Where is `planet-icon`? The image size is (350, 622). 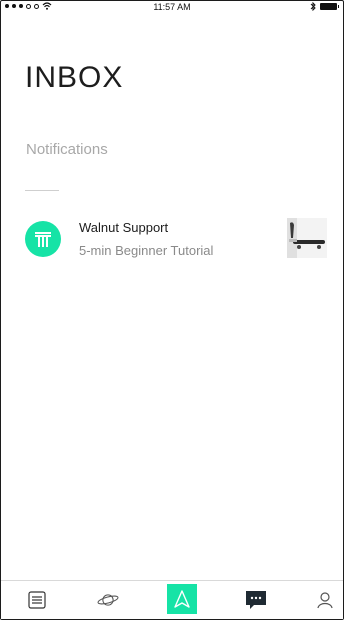 planet-icon is located at coordinates (108, 600).